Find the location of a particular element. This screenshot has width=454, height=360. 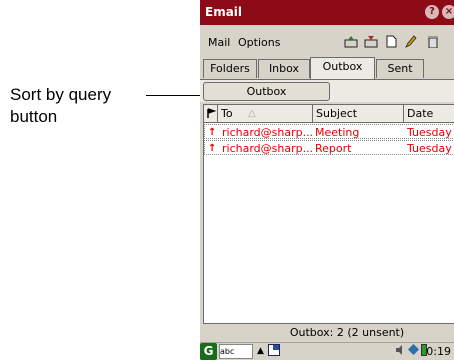

callout-line is located at coordinates (174, 95).